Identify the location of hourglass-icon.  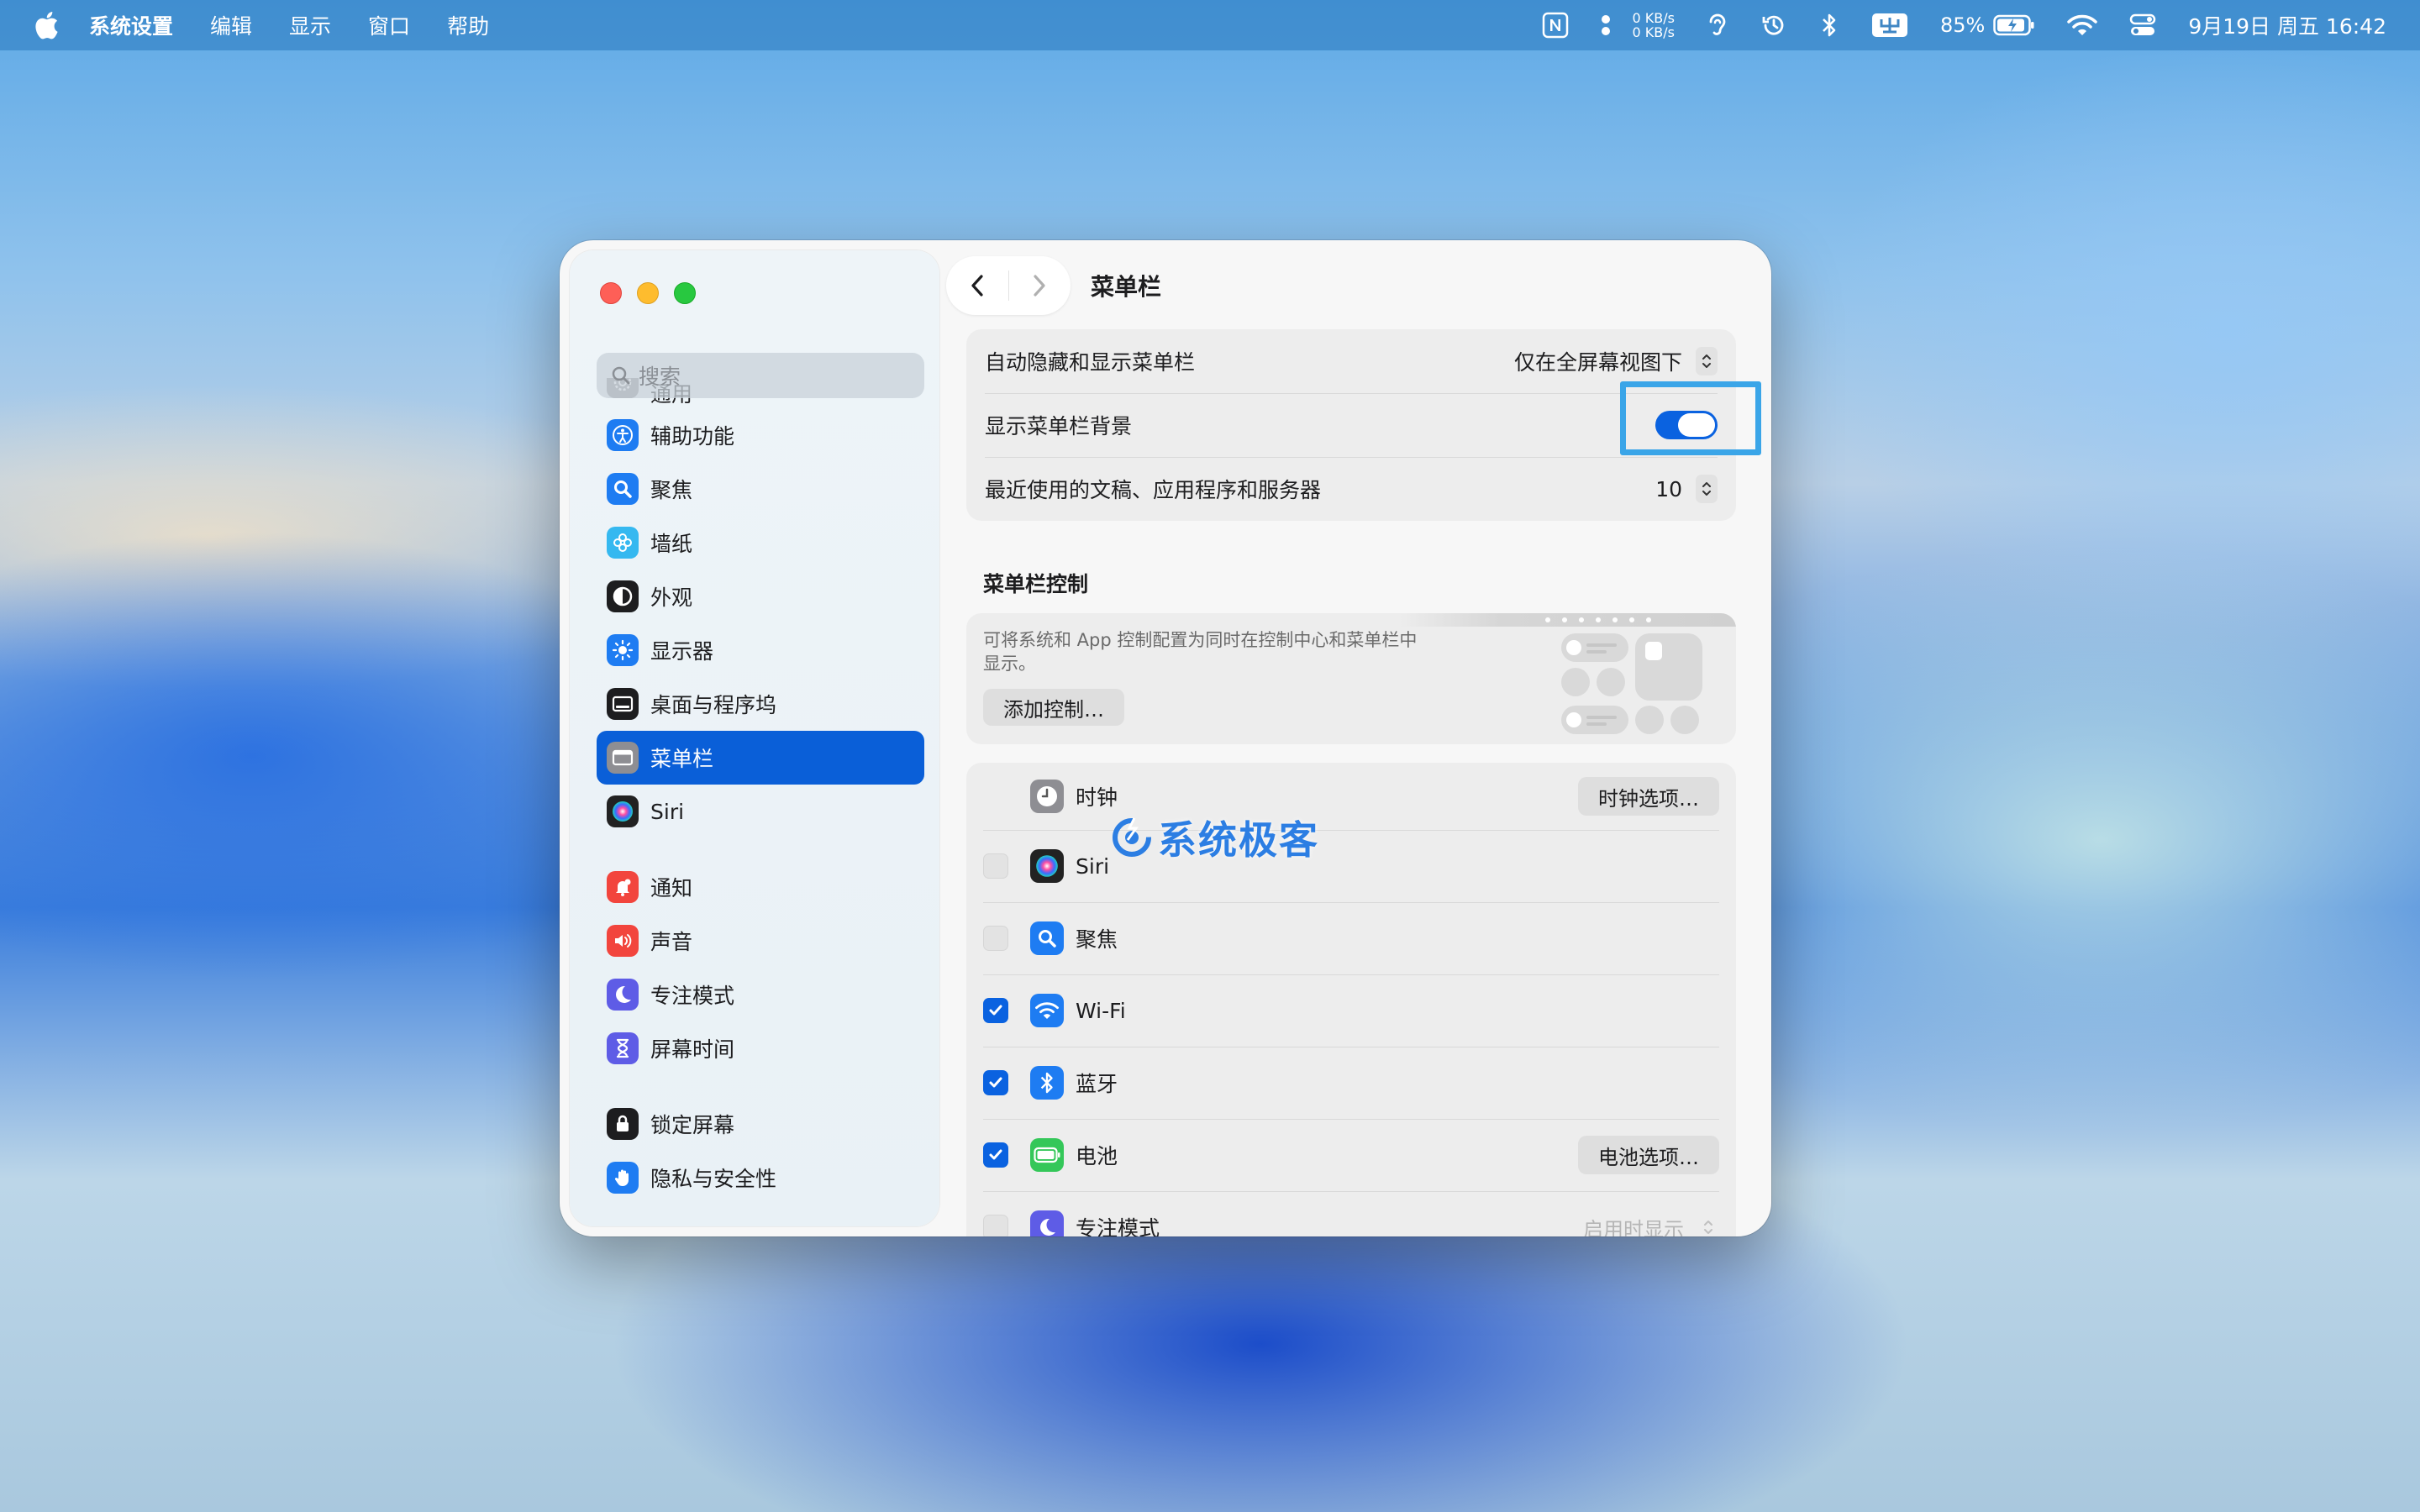
(623, 1048).